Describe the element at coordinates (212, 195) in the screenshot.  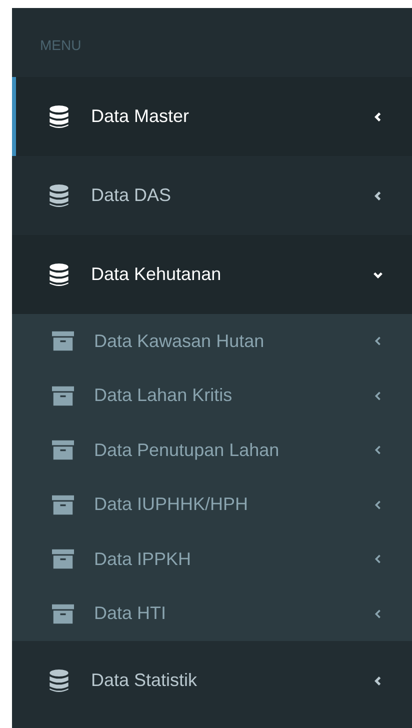
I see `menu-item: Data DAS` at that location.